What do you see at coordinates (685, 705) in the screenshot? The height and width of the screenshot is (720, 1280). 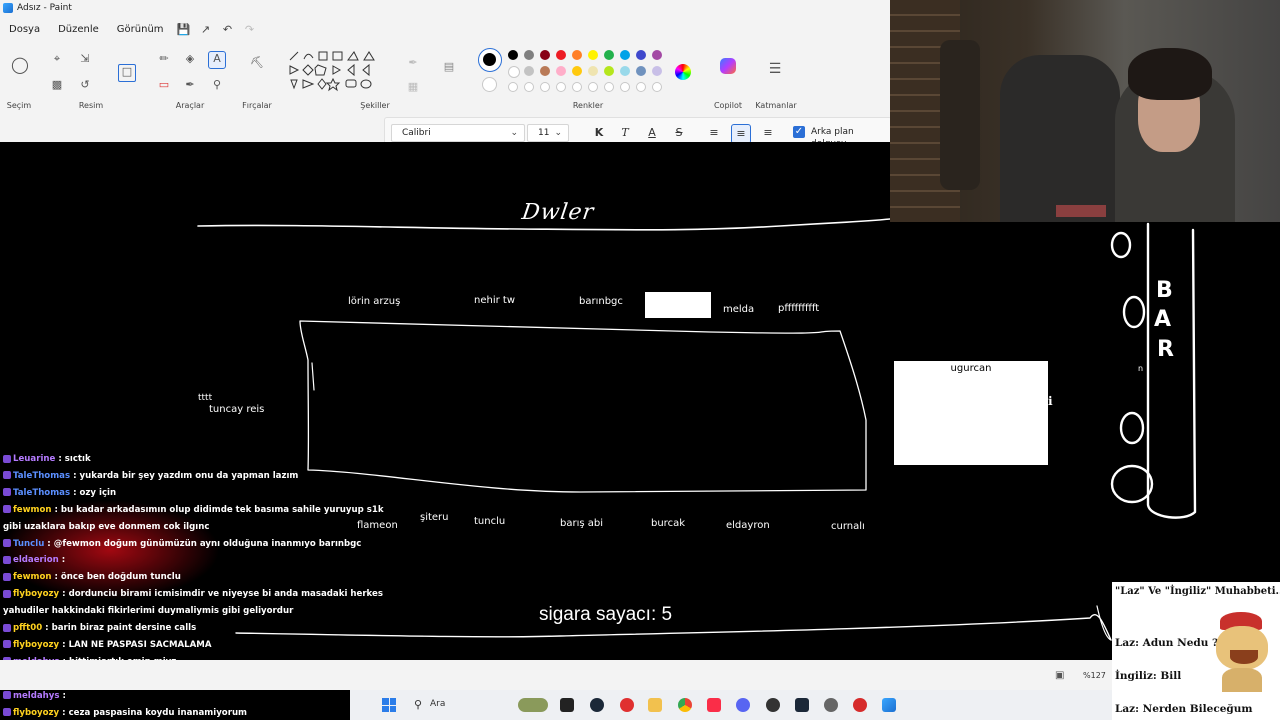 I see `chrome-icon` at bounding box center [685, 705].